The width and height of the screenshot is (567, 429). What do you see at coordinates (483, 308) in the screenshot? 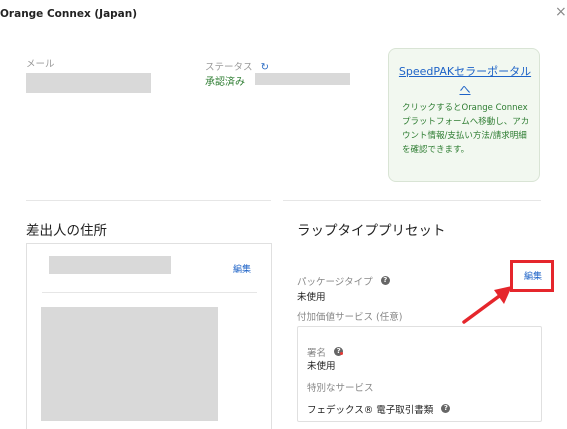
I see `arrow-shaft` at bounding box center [483, 308].